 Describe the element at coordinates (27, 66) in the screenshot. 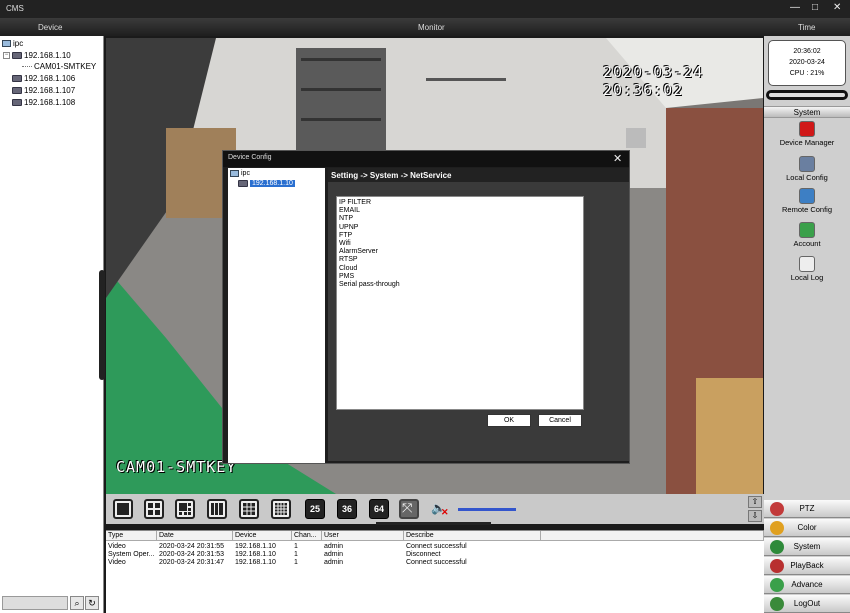

I see `tree-connector` at that location.